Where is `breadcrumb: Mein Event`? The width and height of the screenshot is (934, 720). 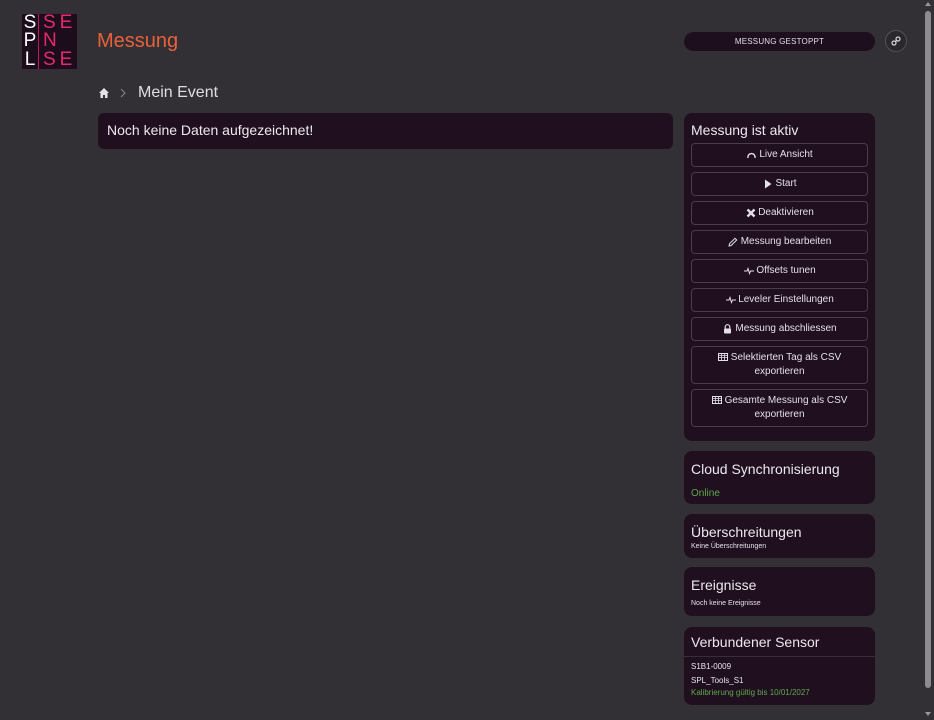
breadcrumb: Mein Event is located at coordinates (158, 93).